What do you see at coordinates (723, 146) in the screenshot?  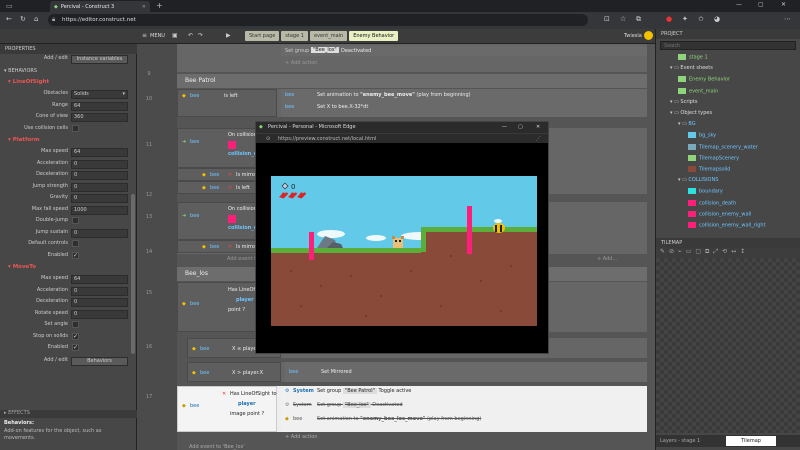 I see `project-tree-item: Tilemap_scenery_water` at bounding box center [723, 146].